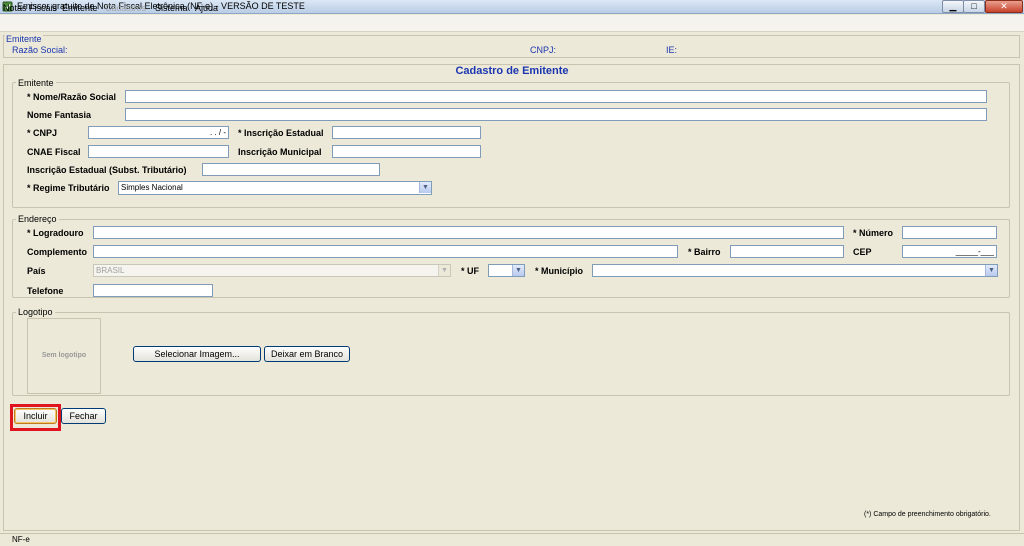 The image size is (1024, 546). Describe the element at coordinates (64, 355) in the screenshot. I see `logo-placeholder: Sem logotipo` at that location.